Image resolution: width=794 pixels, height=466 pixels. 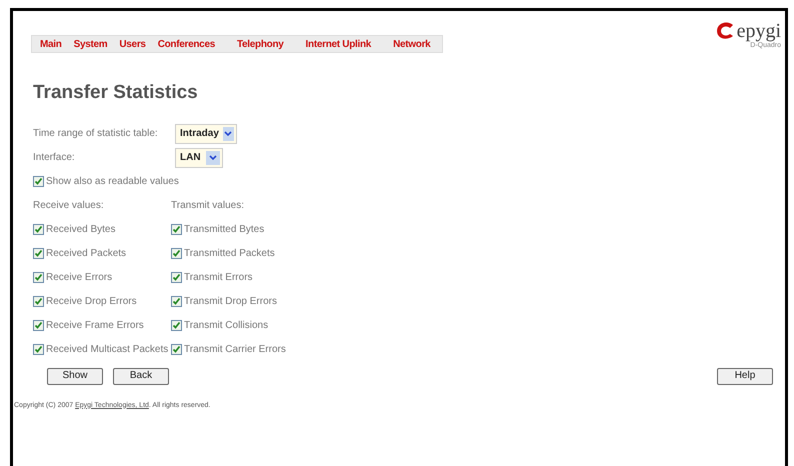 What do you see at coordinates (116, 93) in the screenshot?
I see `page-title: Transfer Statistics` at bounding box center [116, 93].